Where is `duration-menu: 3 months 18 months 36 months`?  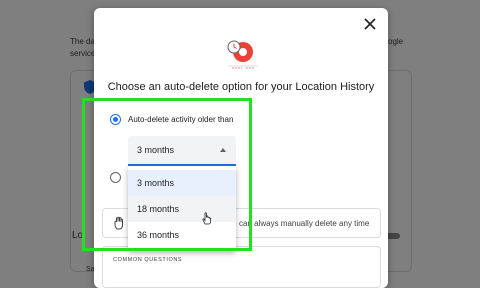
duration-menu: 3 months 18 months 36 months is located at coordinates (182, 208).